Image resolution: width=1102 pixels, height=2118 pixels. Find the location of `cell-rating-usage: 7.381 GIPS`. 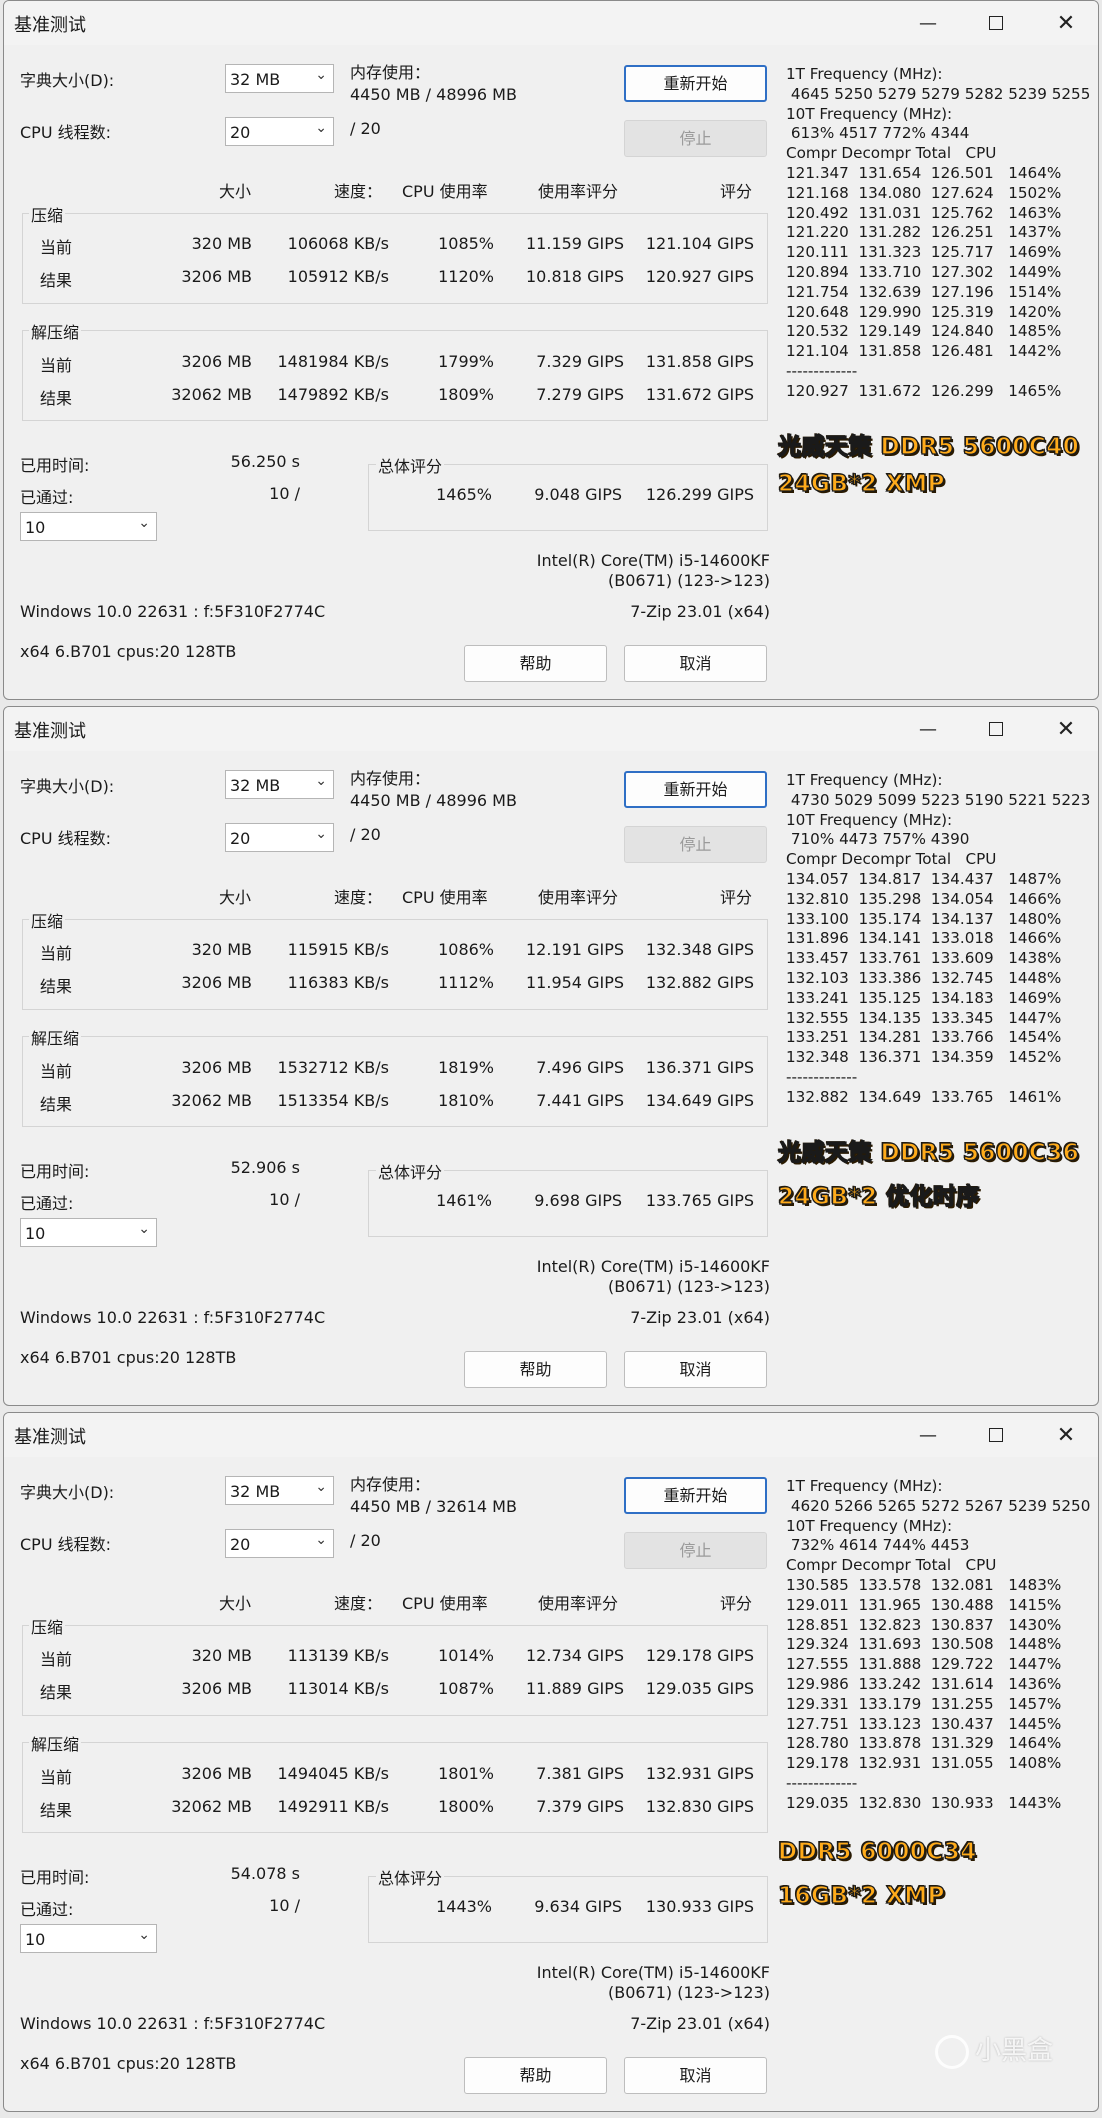

cell-rating-usage: 7.381 GIPS is located at coordinates (580, 1773).